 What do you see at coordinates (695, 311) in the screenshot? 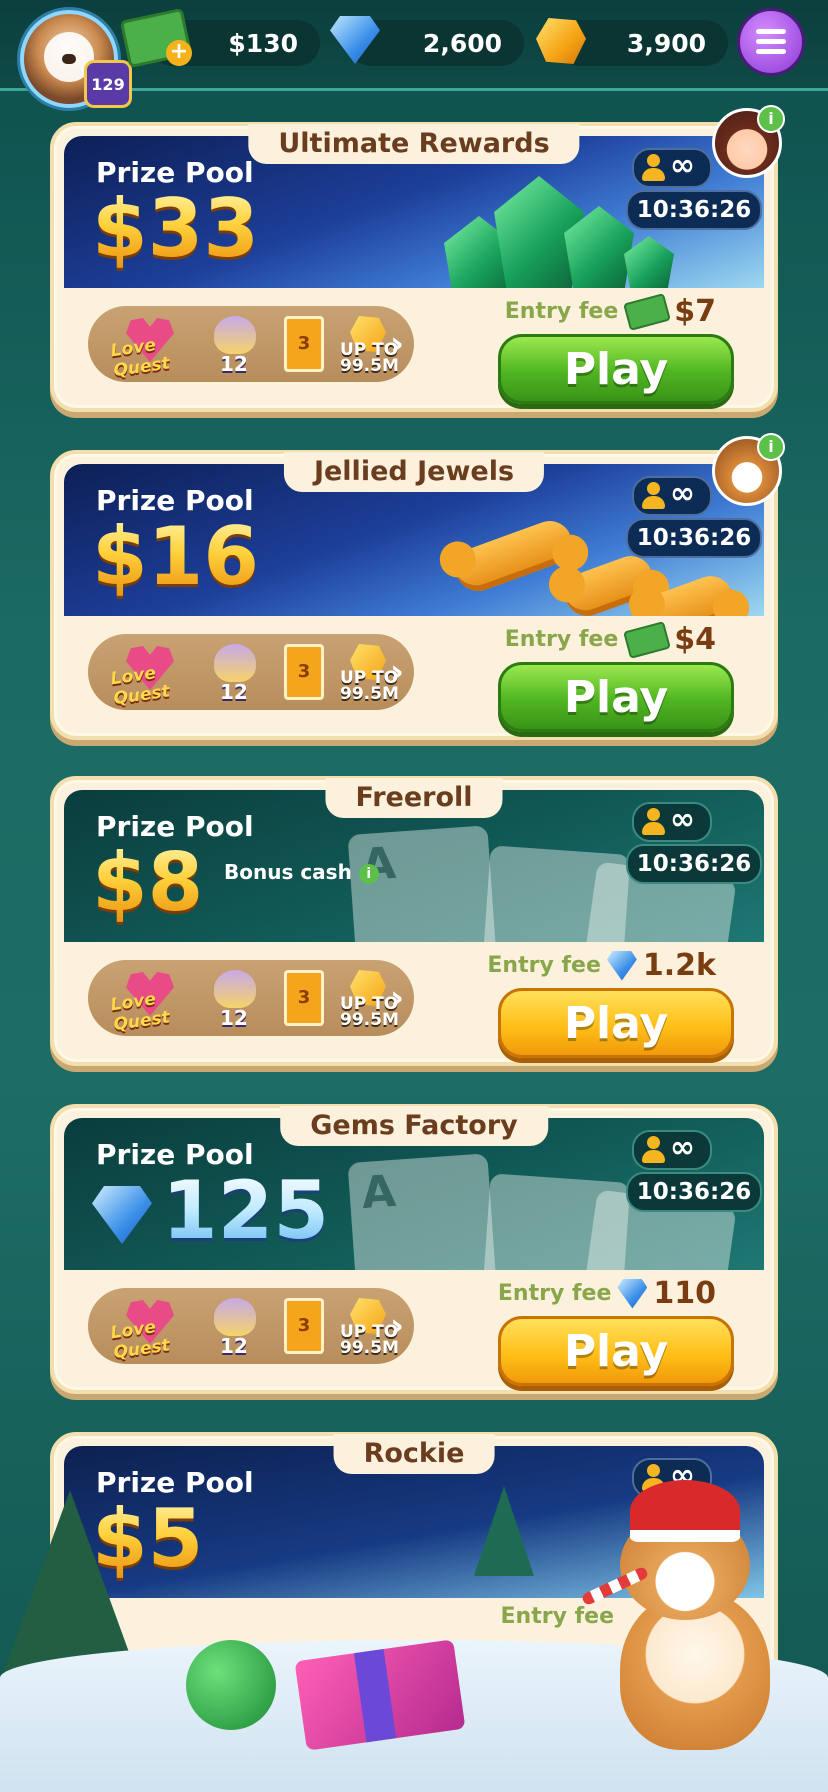
I see `entry-fee-amount: $7` at bounding box center [695, 311].